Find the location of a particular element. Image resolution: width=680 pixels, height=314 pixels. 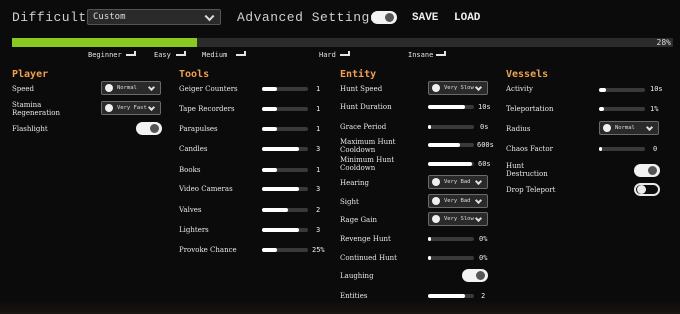

min-cooldown-slider is located at coordinates (451, 164).